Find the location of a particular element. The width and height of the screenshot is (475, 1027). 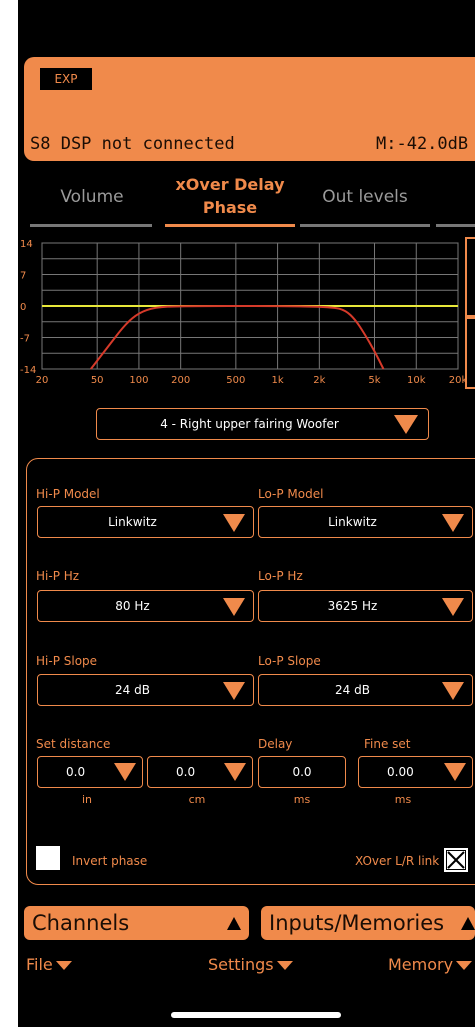

settings-menu-label: Settings is located at coordinates (241, 964).